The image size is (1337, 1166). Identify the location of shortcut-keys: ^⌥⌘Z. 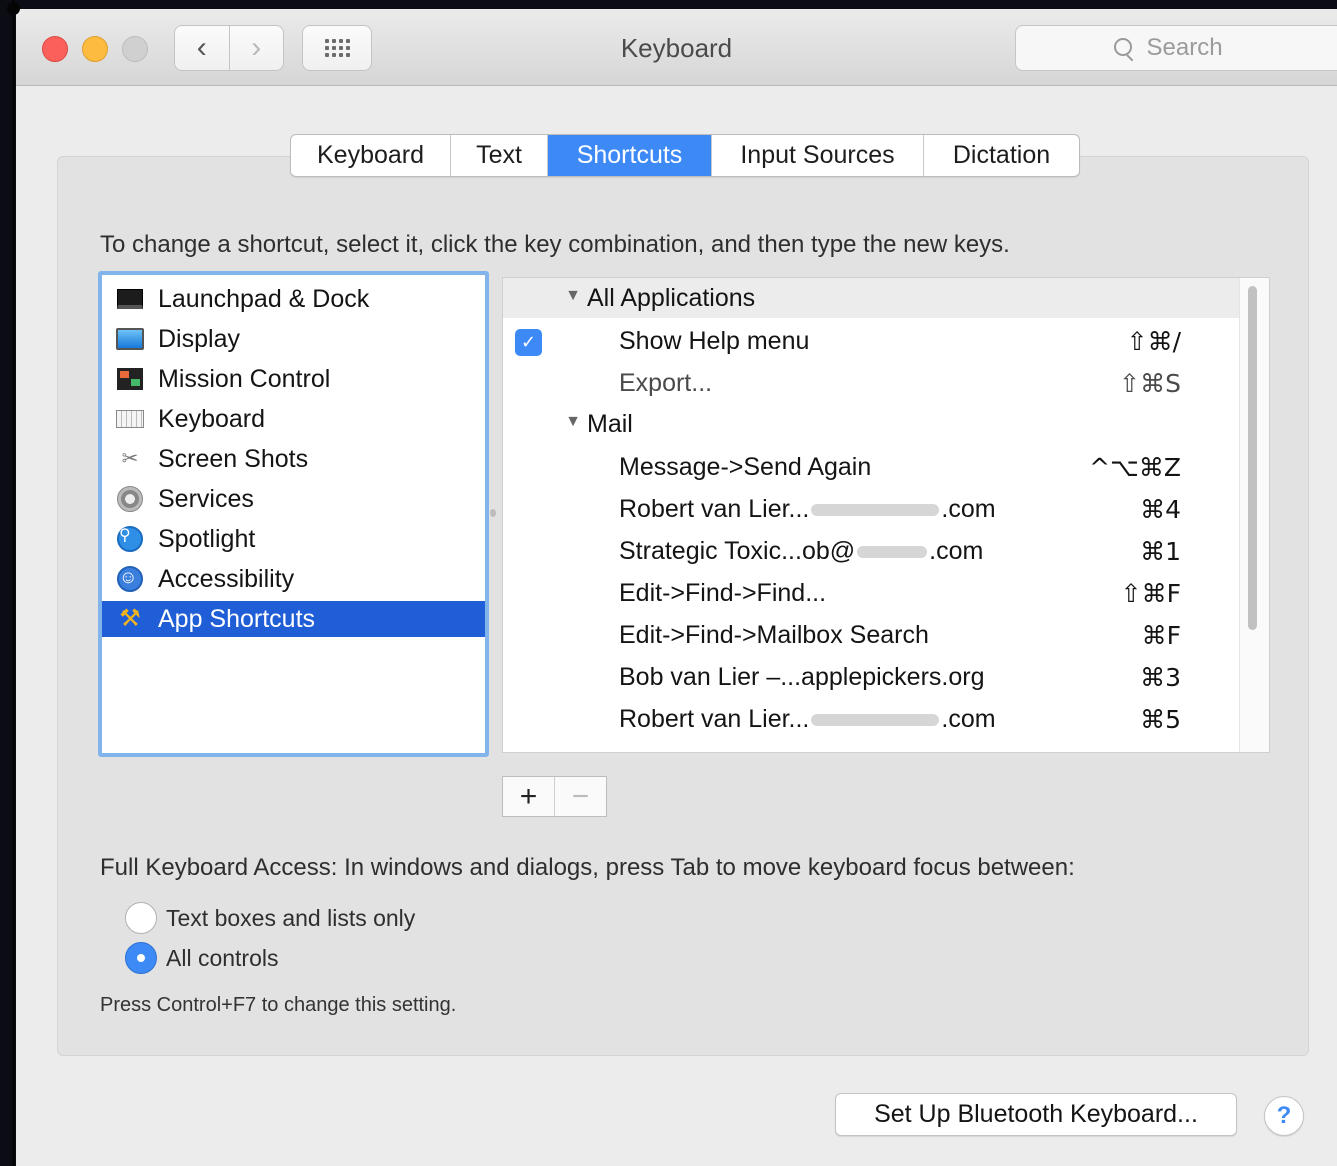
(1135, 467).